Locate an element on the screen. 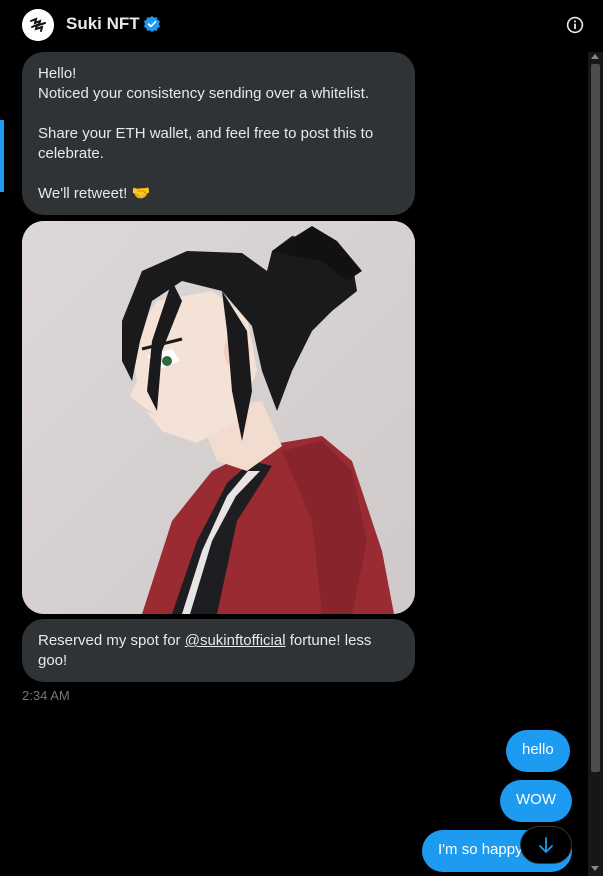 The height and width of the screenshot is (876, 603). active-indicator is located at coordinates (2, 156).